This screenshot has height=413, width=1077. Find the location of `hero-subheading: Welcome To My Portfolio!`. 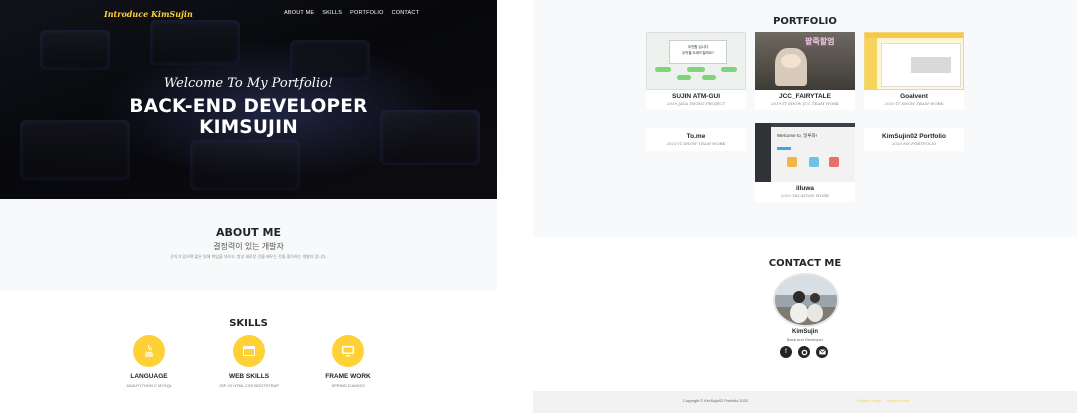

hero-subheading: Welcome To My Portfolio! is located at coordinates (248, 83).